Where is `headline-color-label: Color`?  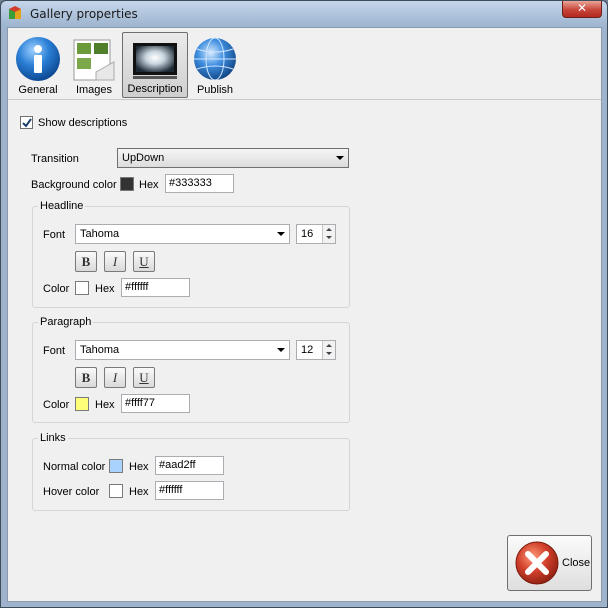
headline-color-label: Color is located at coordinates (56, 289).